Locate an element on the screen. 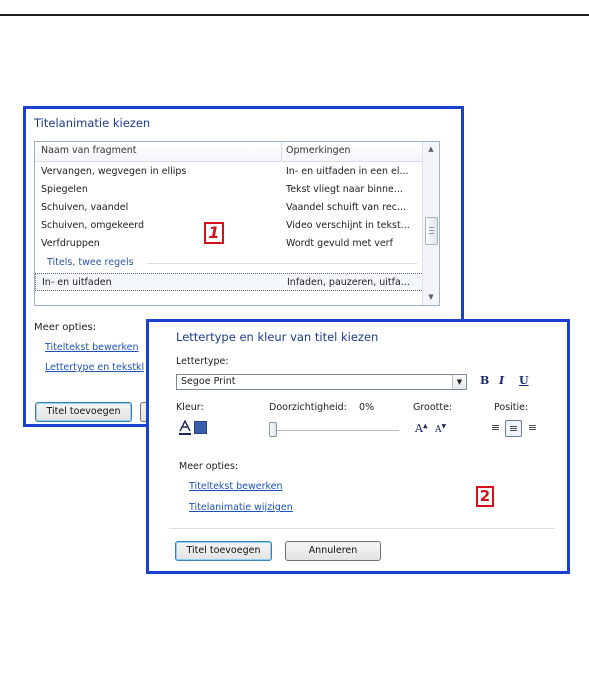 Image resolution: width=589 pixels, height=677 pixels. scroll-up-icon: ▲ is located at coordinates (431, 149).